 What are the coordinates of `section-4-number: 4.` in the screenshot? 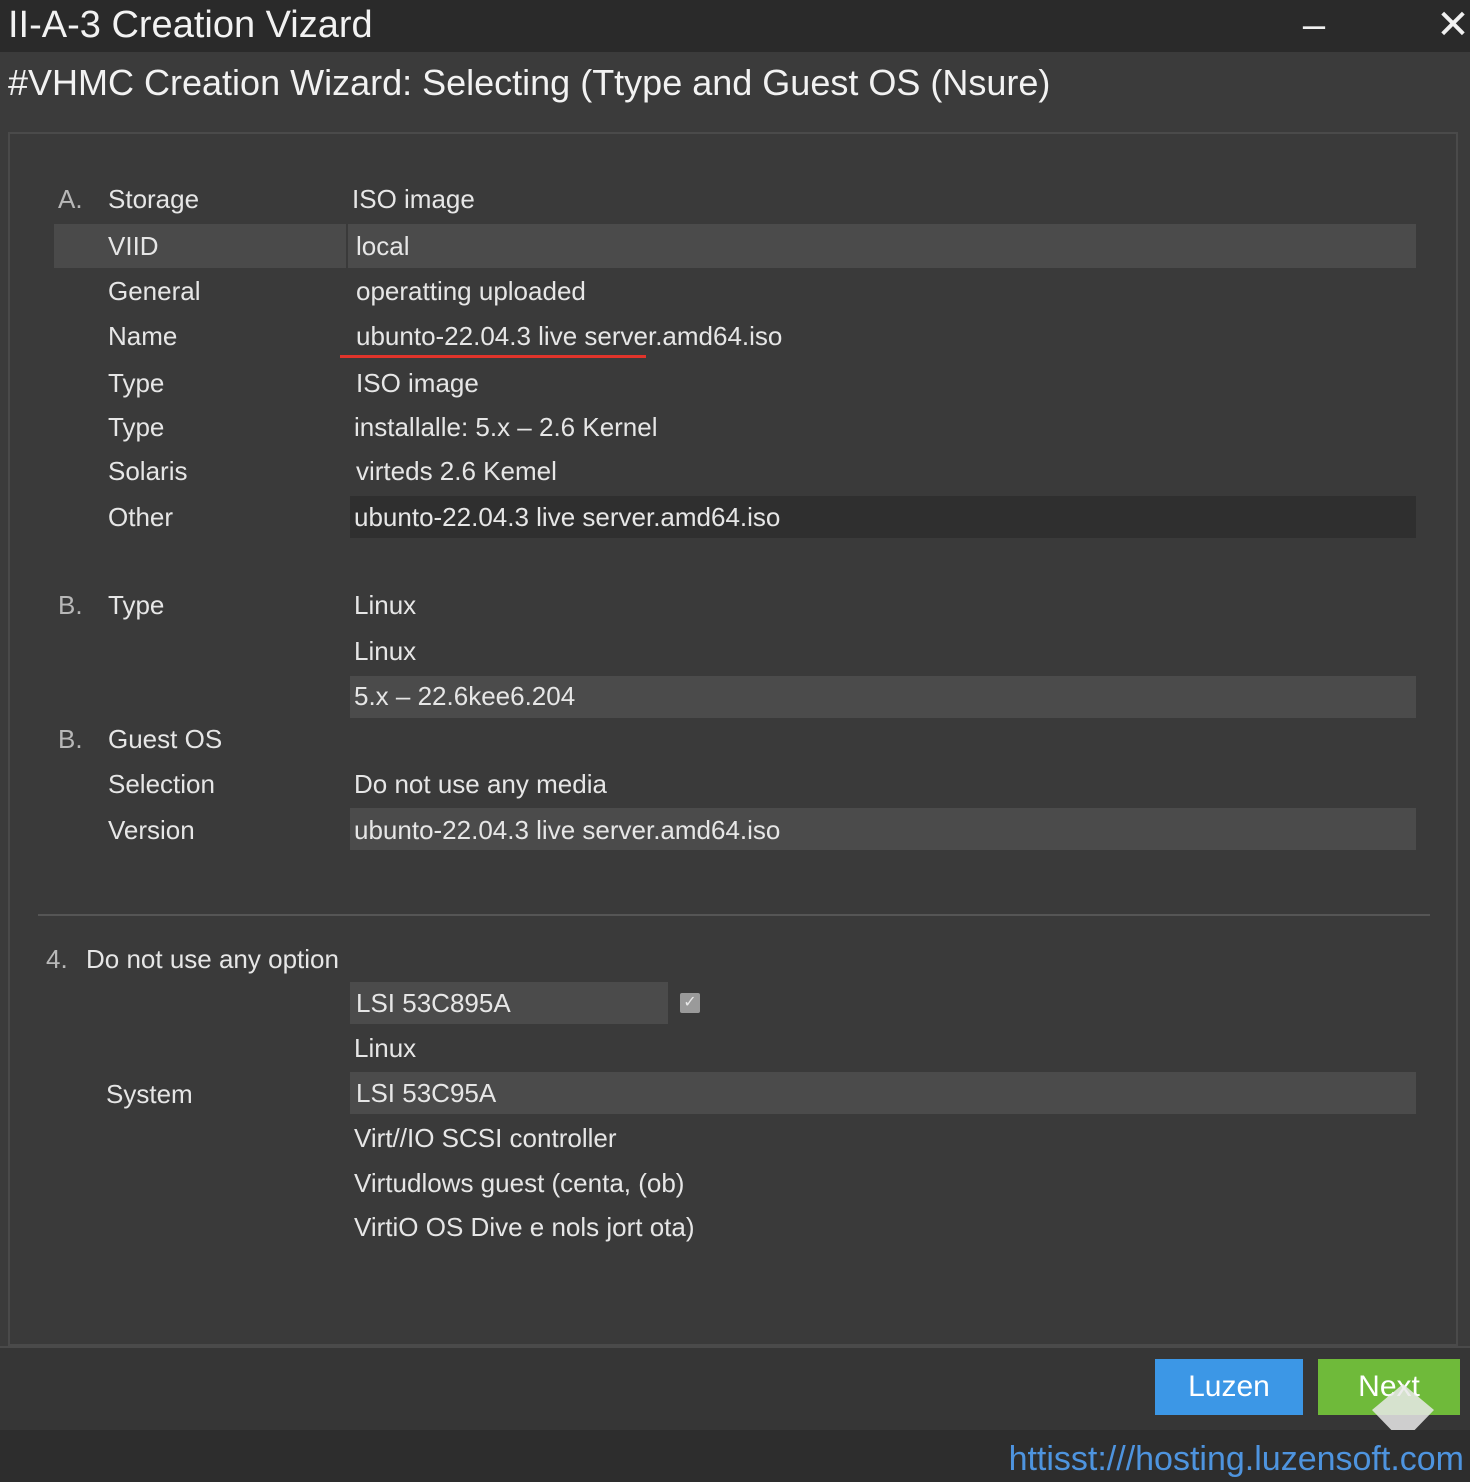 It's located at (57, 959).